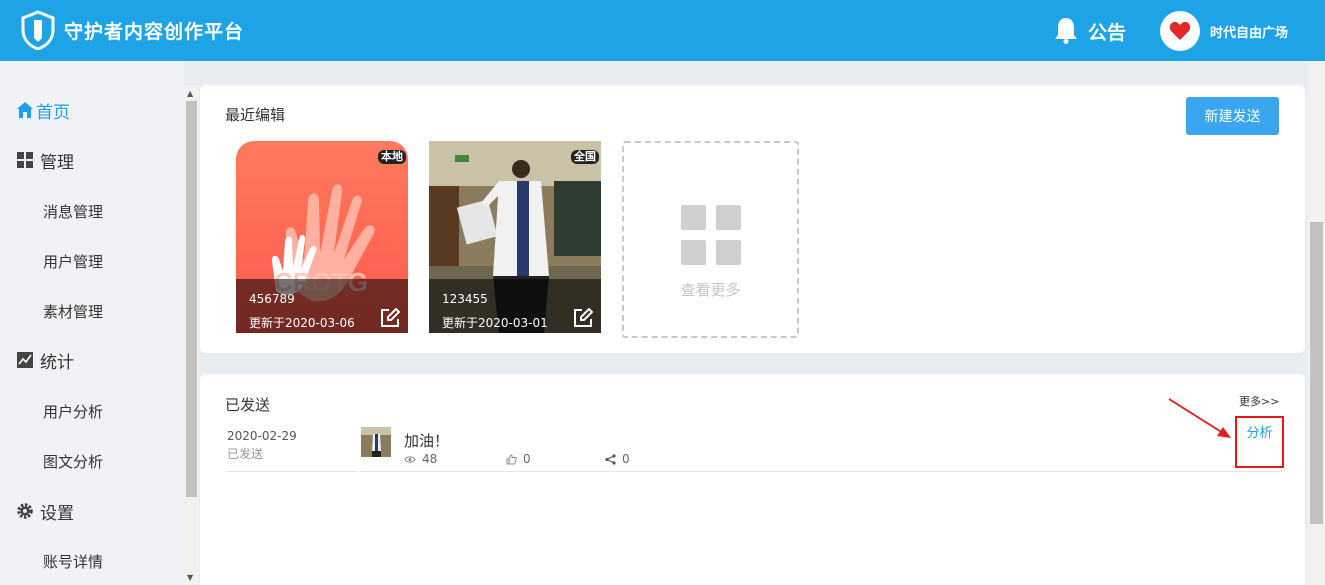 The width and height of the screenshot is (1325, 585). I want to click on grid-icon, so click(25, 160).